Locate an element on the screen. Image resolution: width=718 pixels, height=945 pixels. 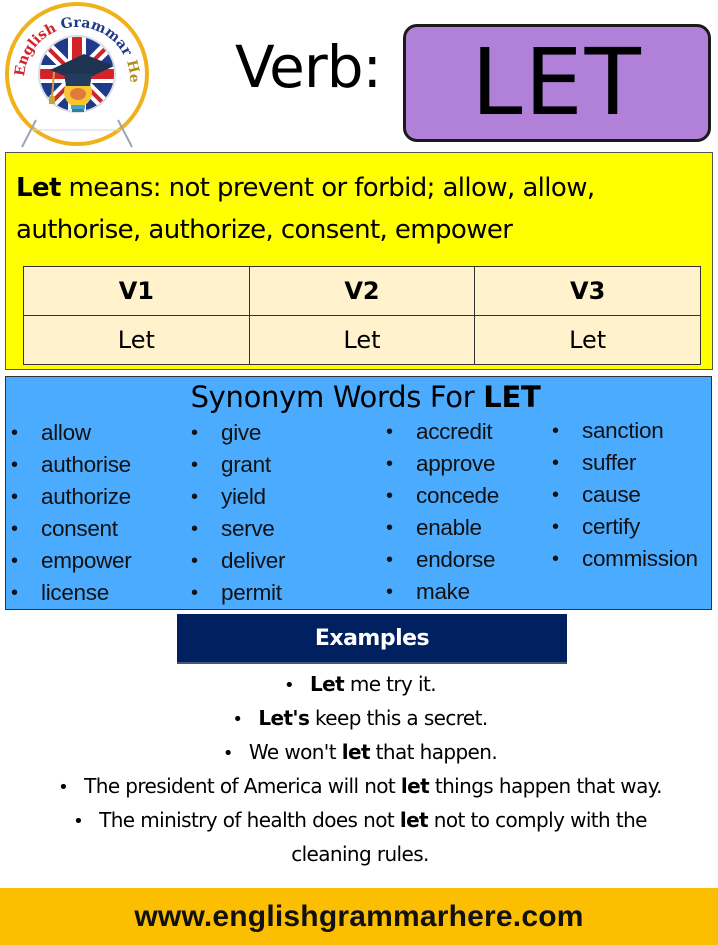
forms-value-v2: Let is located at coordinates (362, 340).